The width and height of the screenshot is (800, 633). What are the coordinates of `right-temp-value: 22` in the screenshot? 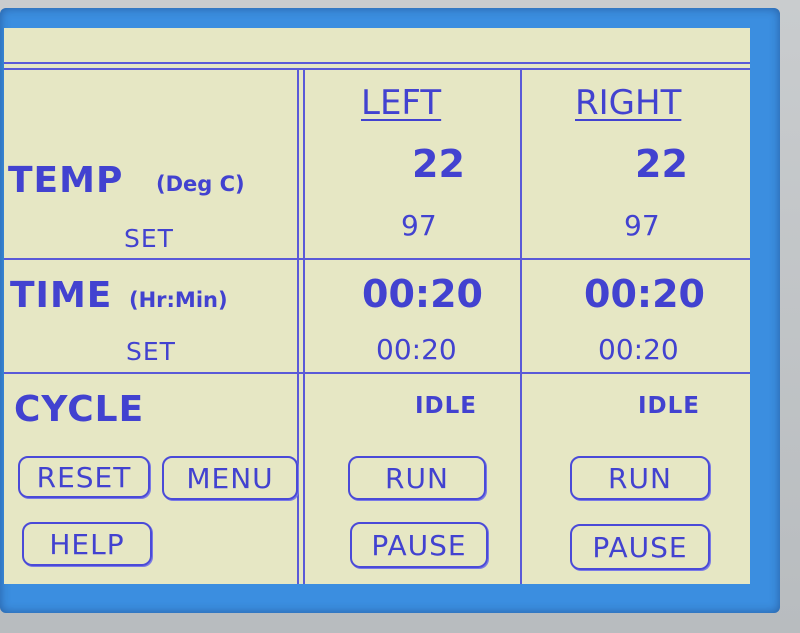 It's located at (661, 164).